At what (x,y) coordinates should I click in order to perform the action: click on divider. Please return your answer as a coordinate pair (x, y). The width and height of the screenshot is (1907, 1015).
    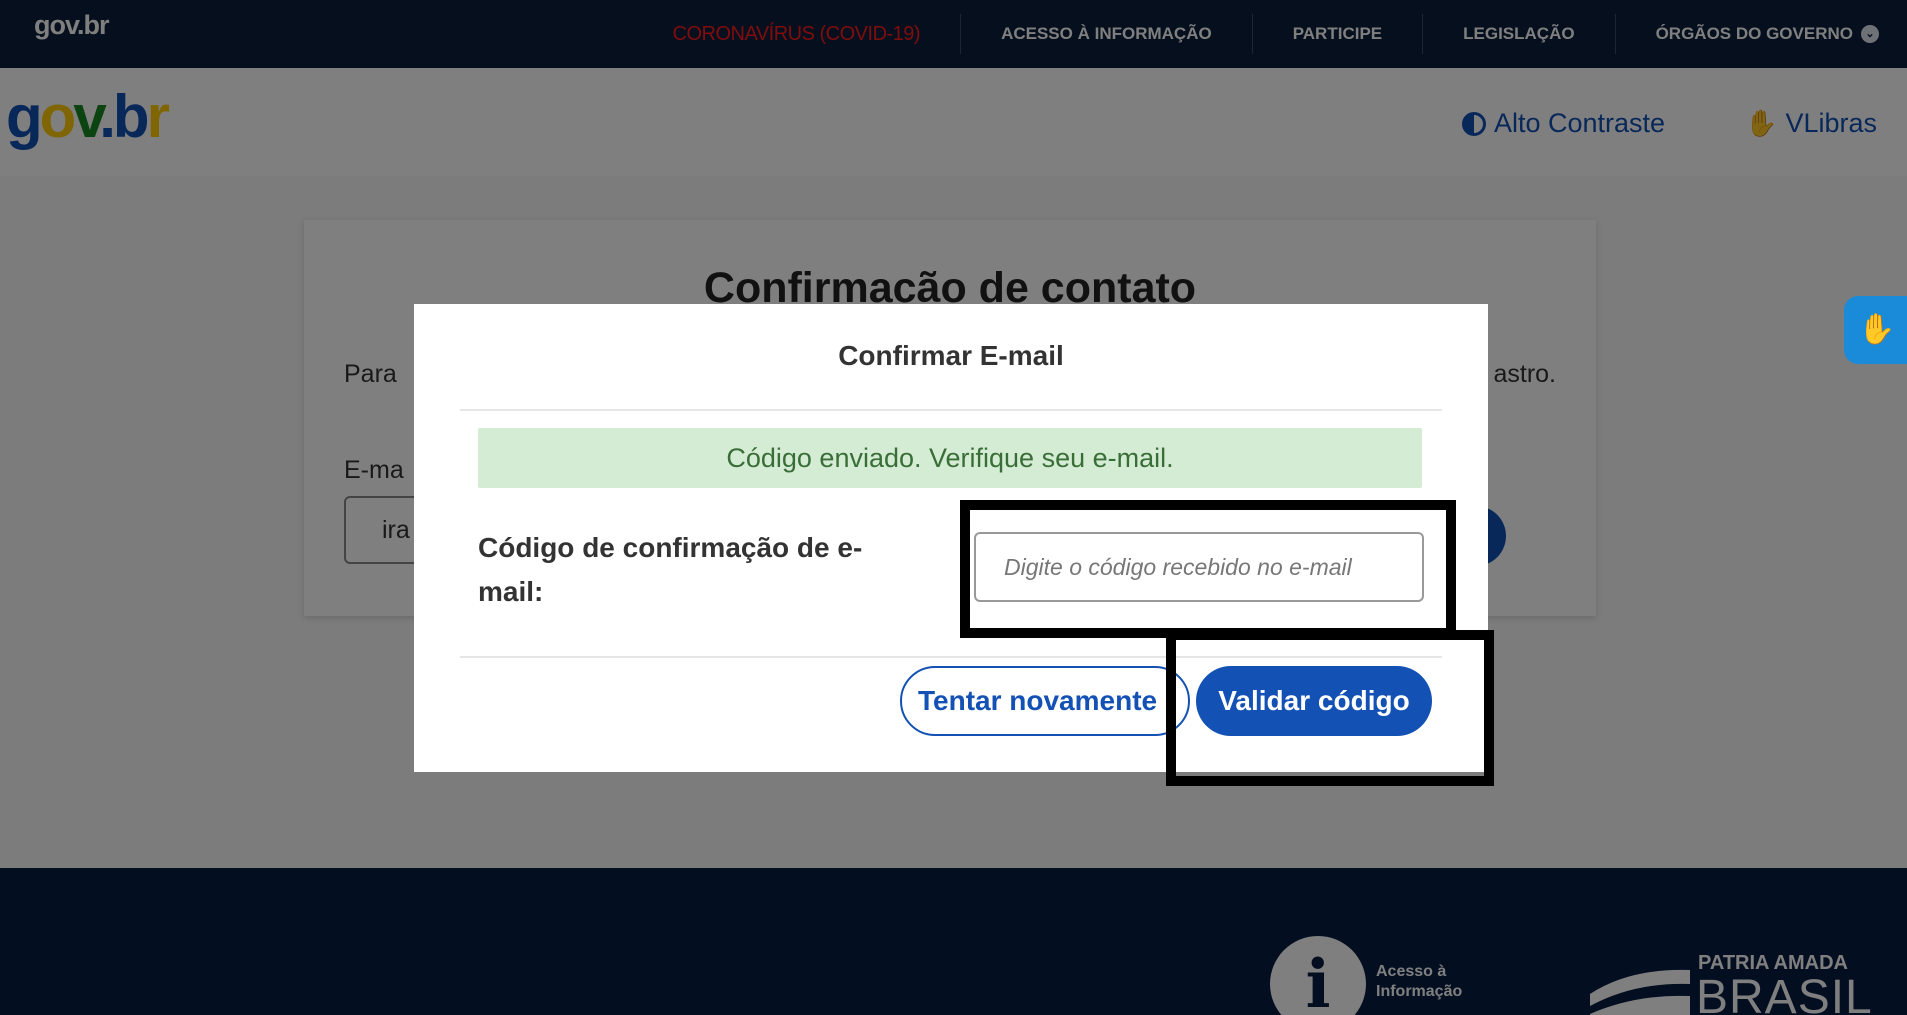
    Looking at the image, I should click on (951, 410).